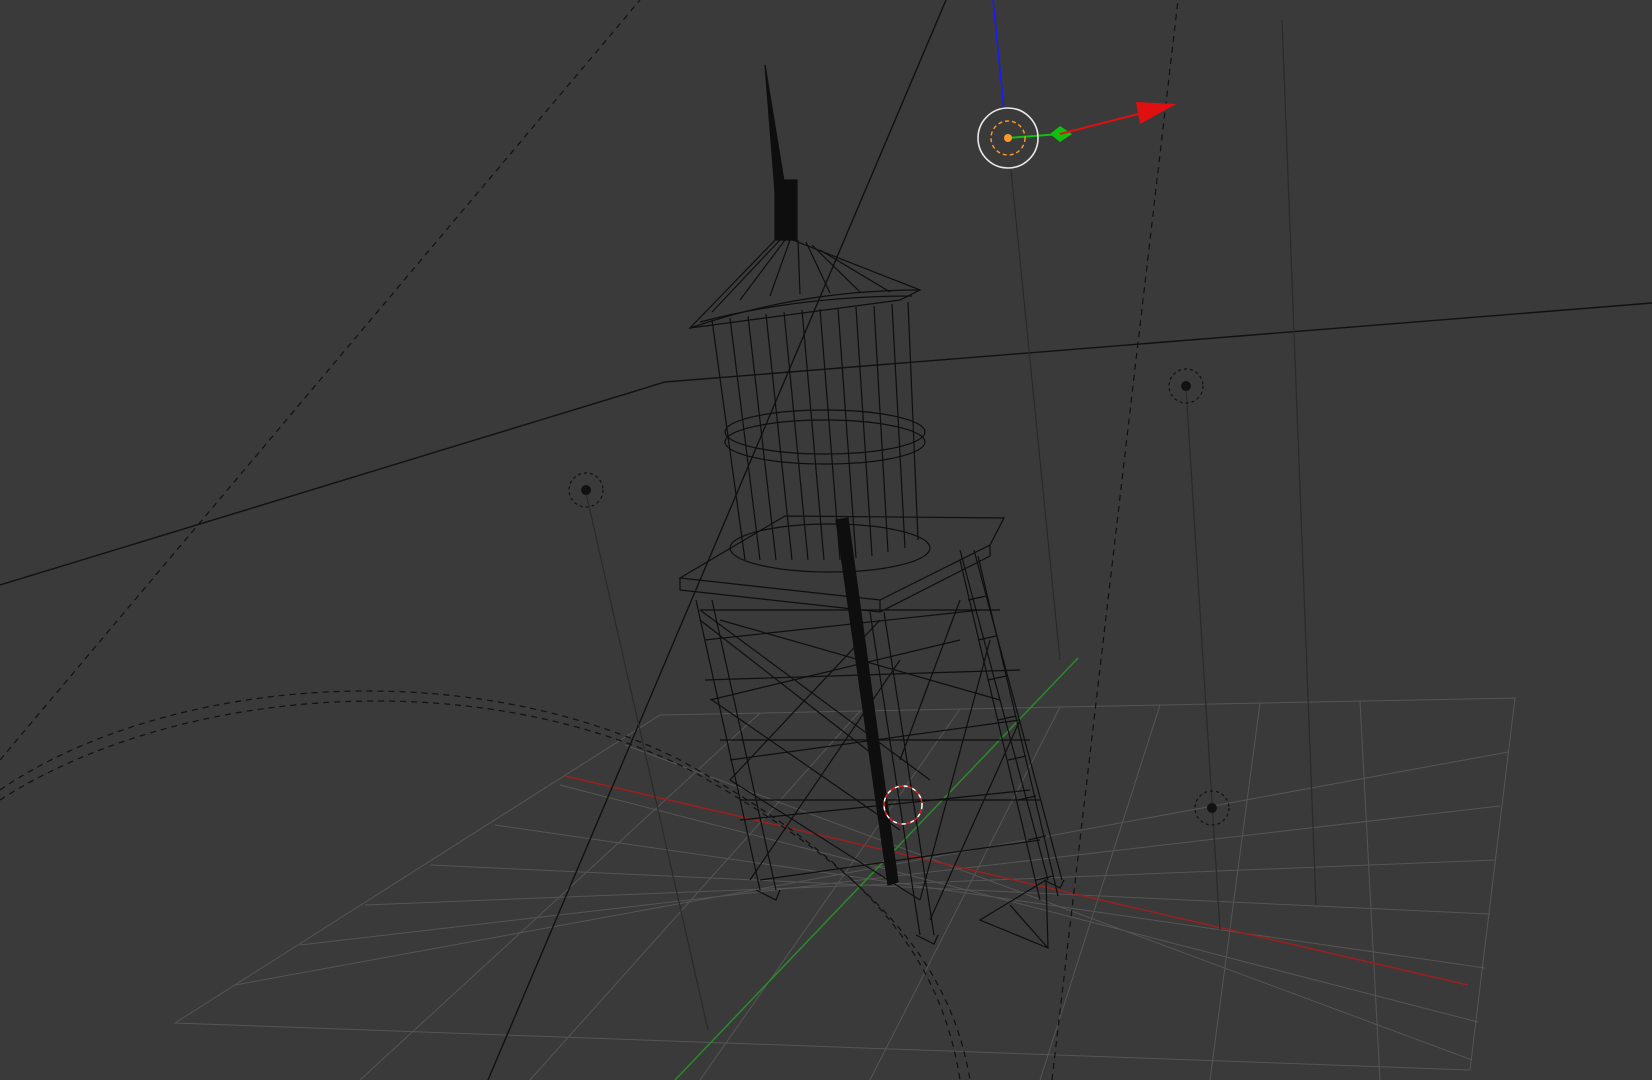 The image size is (1652, 1080). Describe the element at coordinates (1099, 124) in the screenshot. I see `gizmo-x-axis` at that location.